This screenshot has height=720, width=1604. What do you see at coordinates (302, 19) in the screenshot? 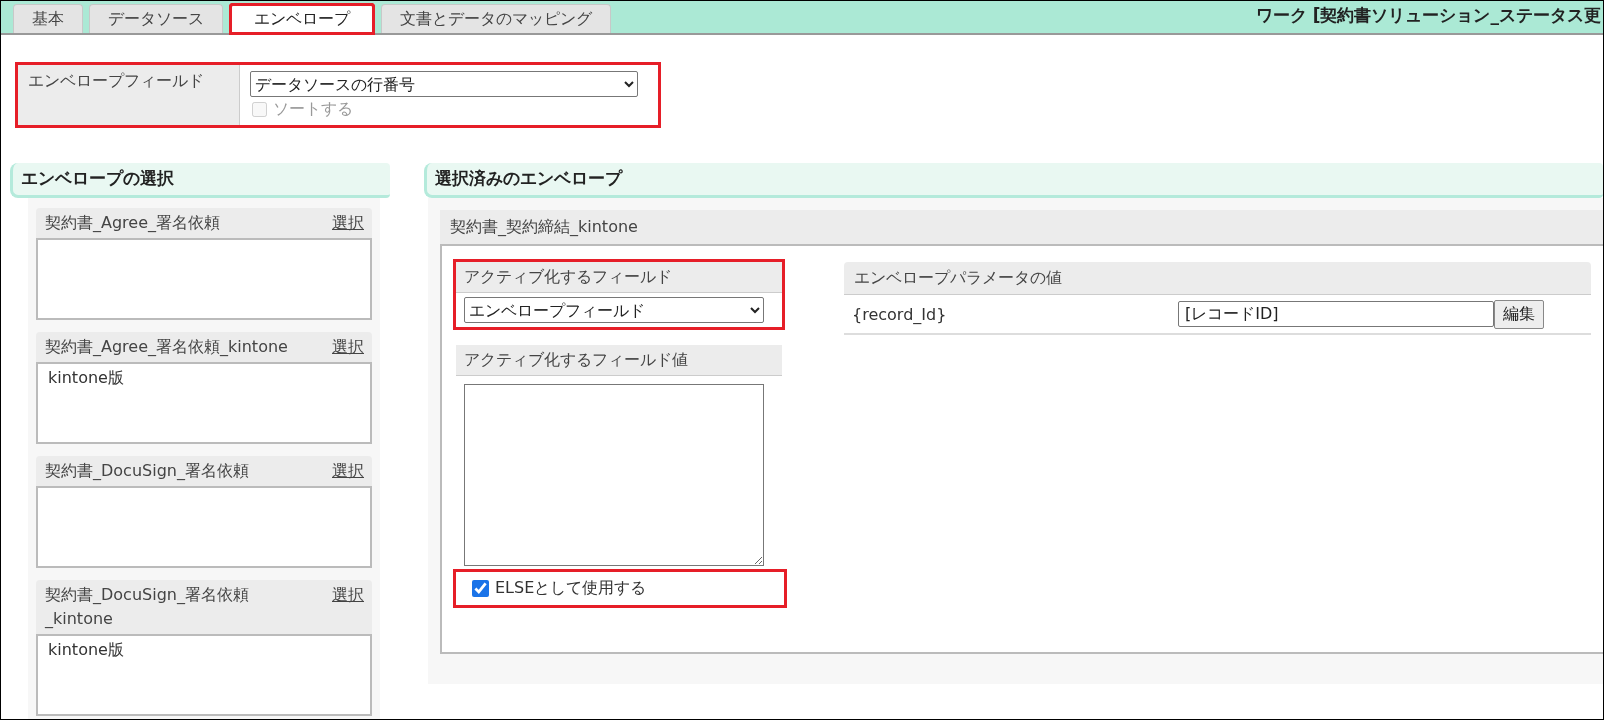
I see `tab: エンベロープ` at bounding box center [302, 19].